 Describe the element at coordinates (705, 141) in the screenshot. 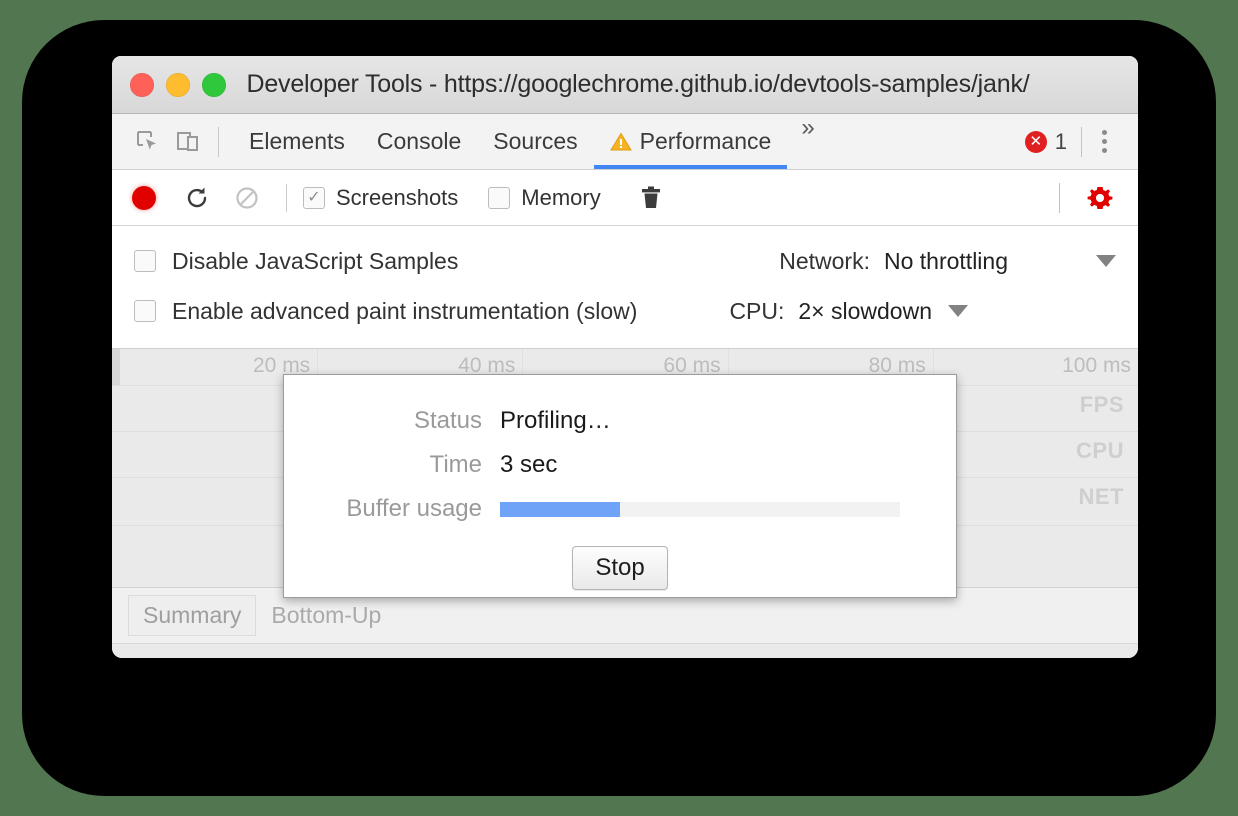

I see `tab-performance-label: Performance` at that location.